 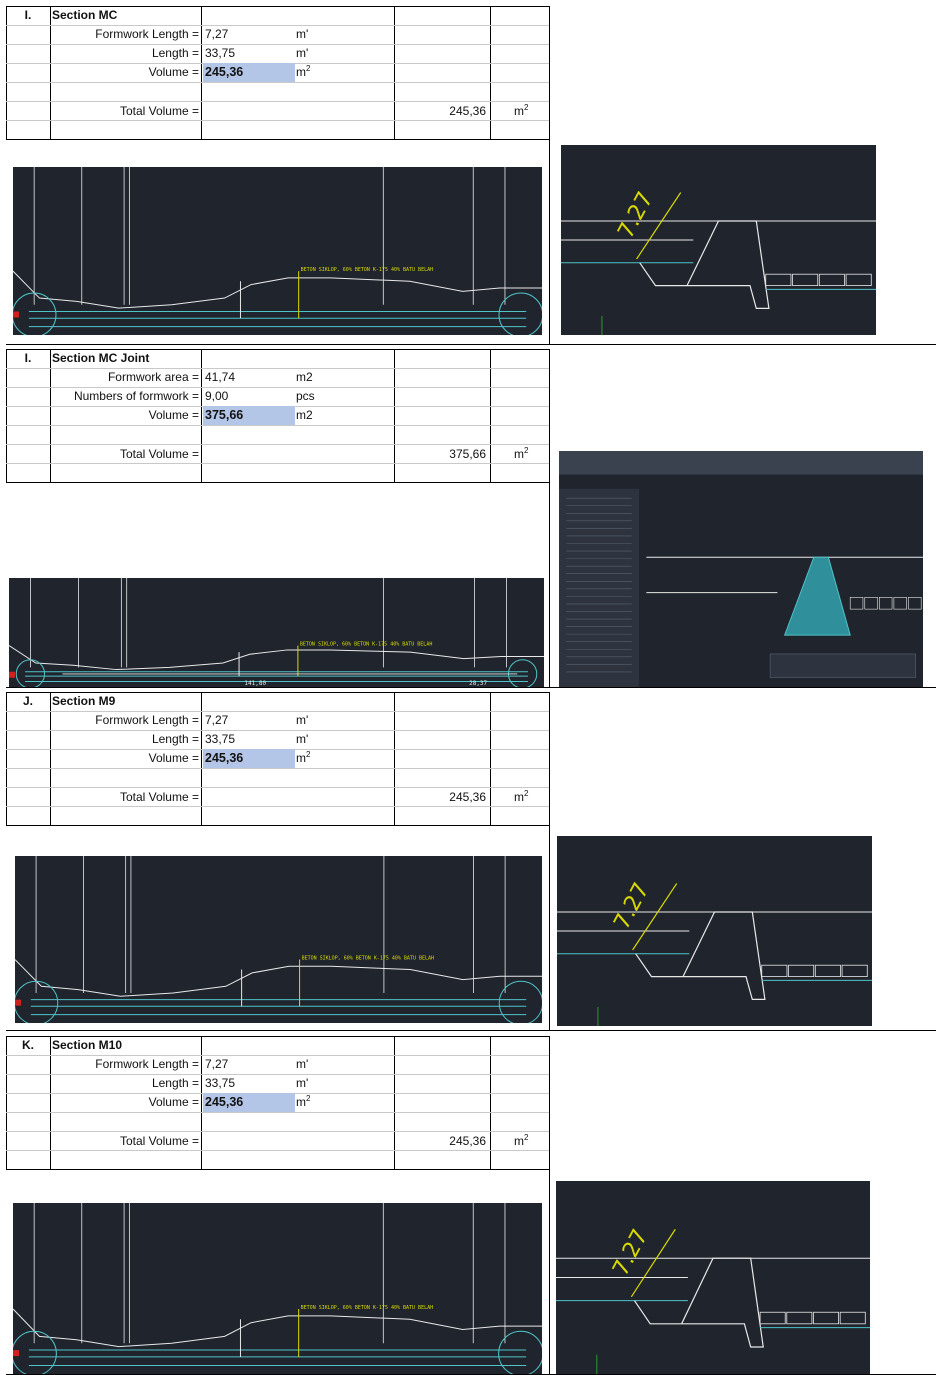 What do you see at coordinates (220, 377) in the screenshot?
I see `quantity-value: 41,74` at bounding box center [220, 377].